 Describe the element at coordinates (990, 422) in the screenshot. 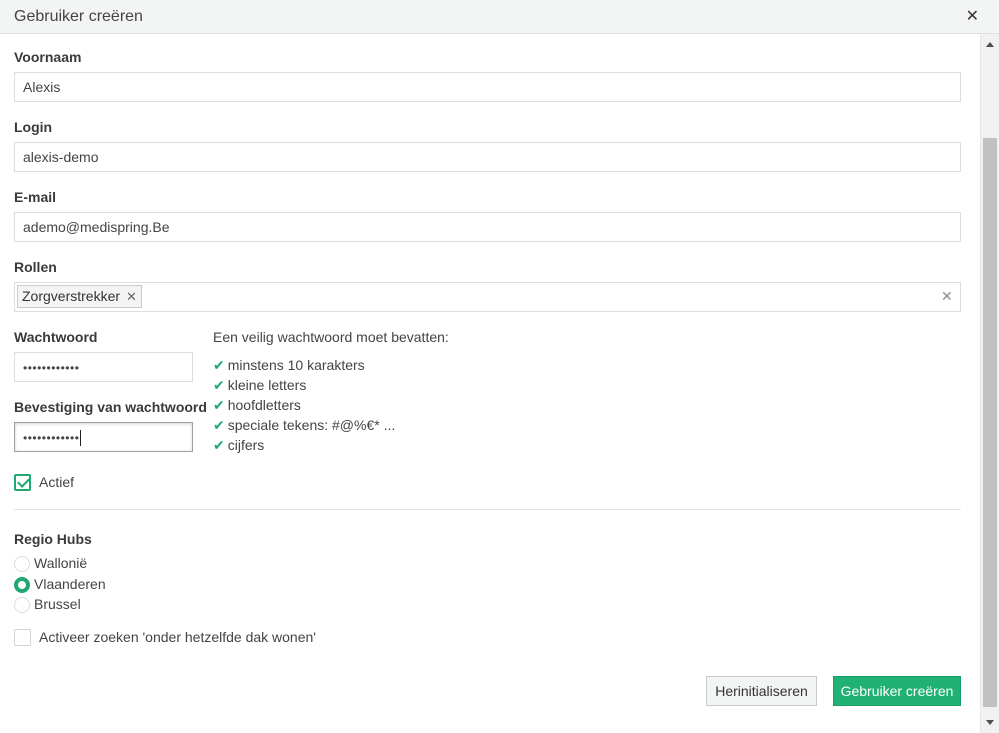

I see `scrollbar-thumb` at that location.